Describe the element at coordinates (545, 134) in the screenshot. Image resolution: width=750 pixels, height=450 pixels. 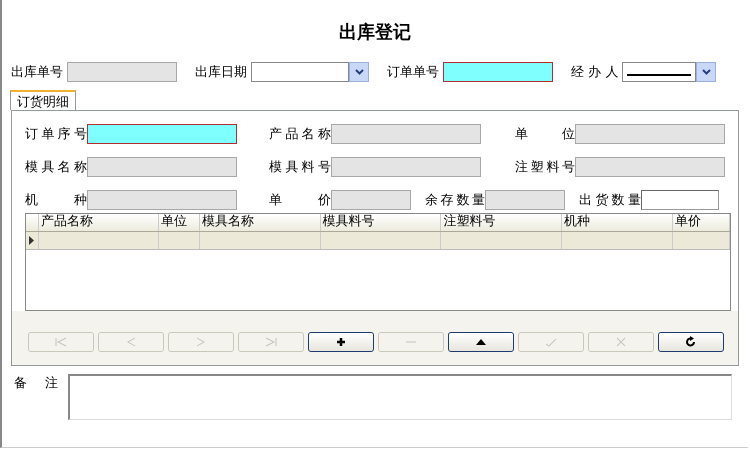
I see `field-label: 单 位` at that location.